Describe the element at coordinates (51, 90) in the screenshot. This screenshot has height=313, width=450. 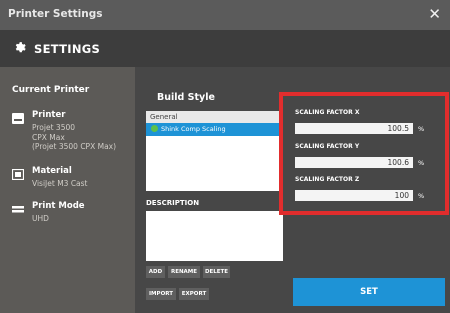
I see `current-printer-title: Current Printer` at that location.